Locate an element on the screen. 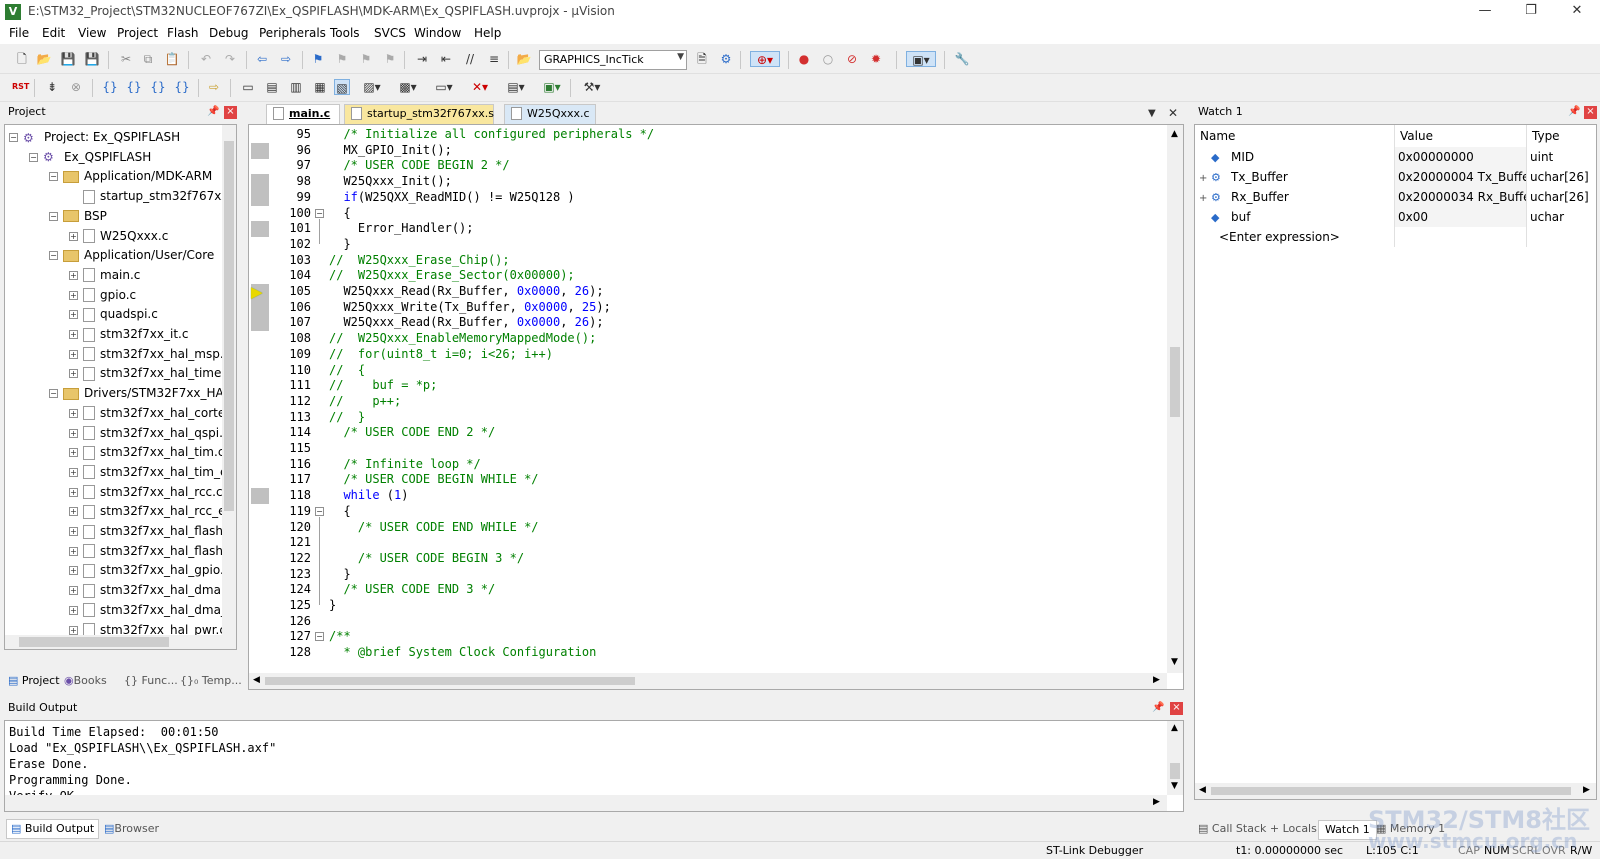 Image resolution: width=1600 pixels, height=859 pixels. tree-item: + stm32f7xx_hal_rcc_ex is located at coordinates (150, 512).